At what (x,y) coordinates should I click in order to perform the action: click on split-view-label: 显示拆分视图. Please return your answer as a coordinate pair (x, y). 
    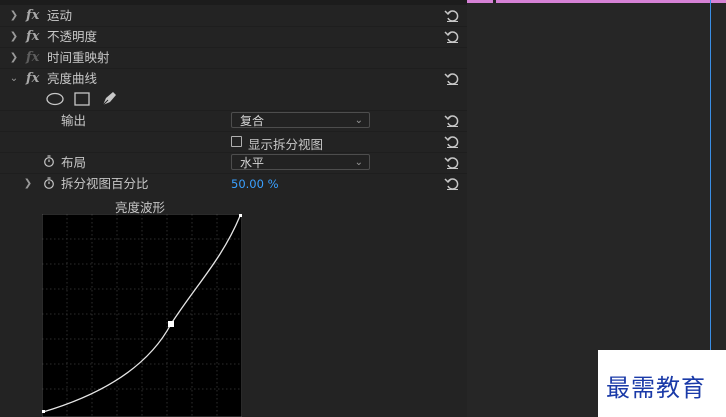
    Looking at the image, I should click on (286, 144).